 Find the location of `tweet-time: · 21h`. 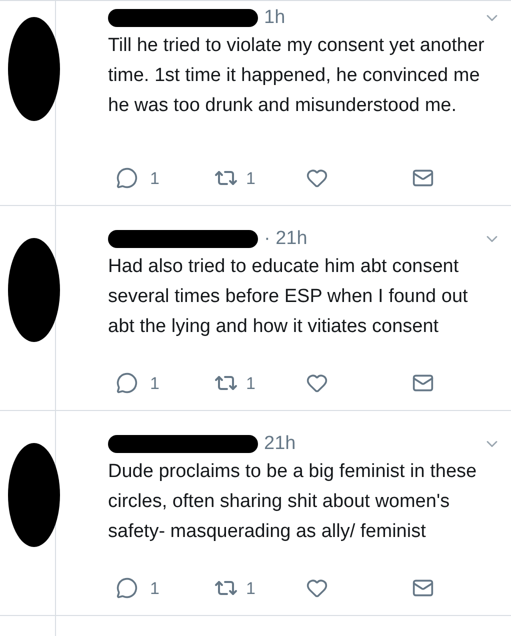

tweet-time: · 21h is located at coordinates (286, 238).